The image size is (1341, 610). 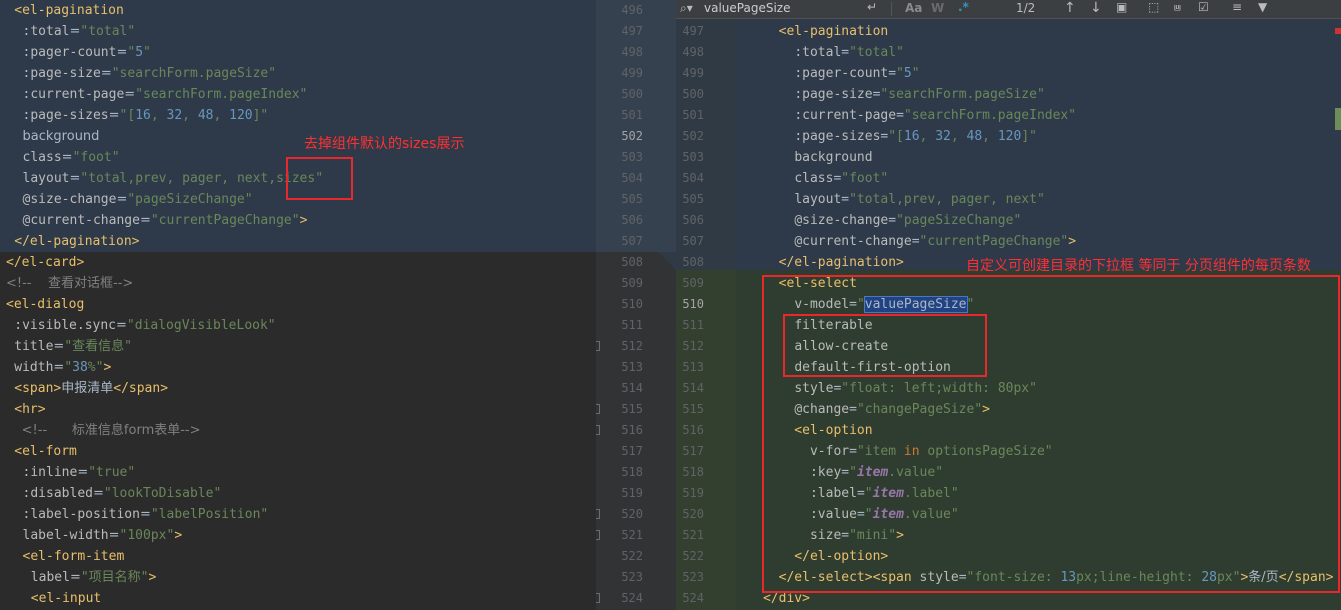 I want to click on code-line: :label-position="labelPosition", so click(x=145, y=514).